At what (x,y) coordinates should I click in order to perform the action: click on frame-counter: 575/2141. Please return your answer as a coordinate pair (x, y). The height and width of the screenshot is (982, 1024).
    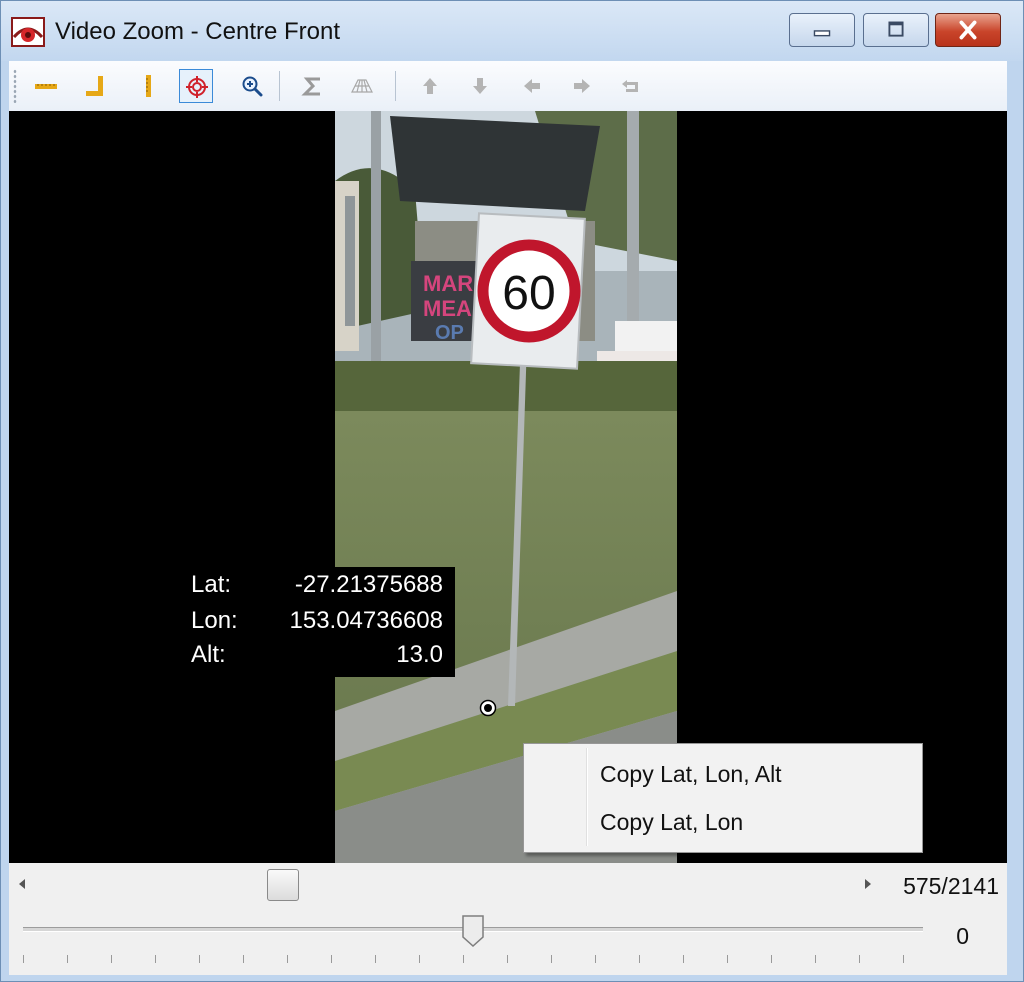
    Looking at the image, I should click on (951, 886).